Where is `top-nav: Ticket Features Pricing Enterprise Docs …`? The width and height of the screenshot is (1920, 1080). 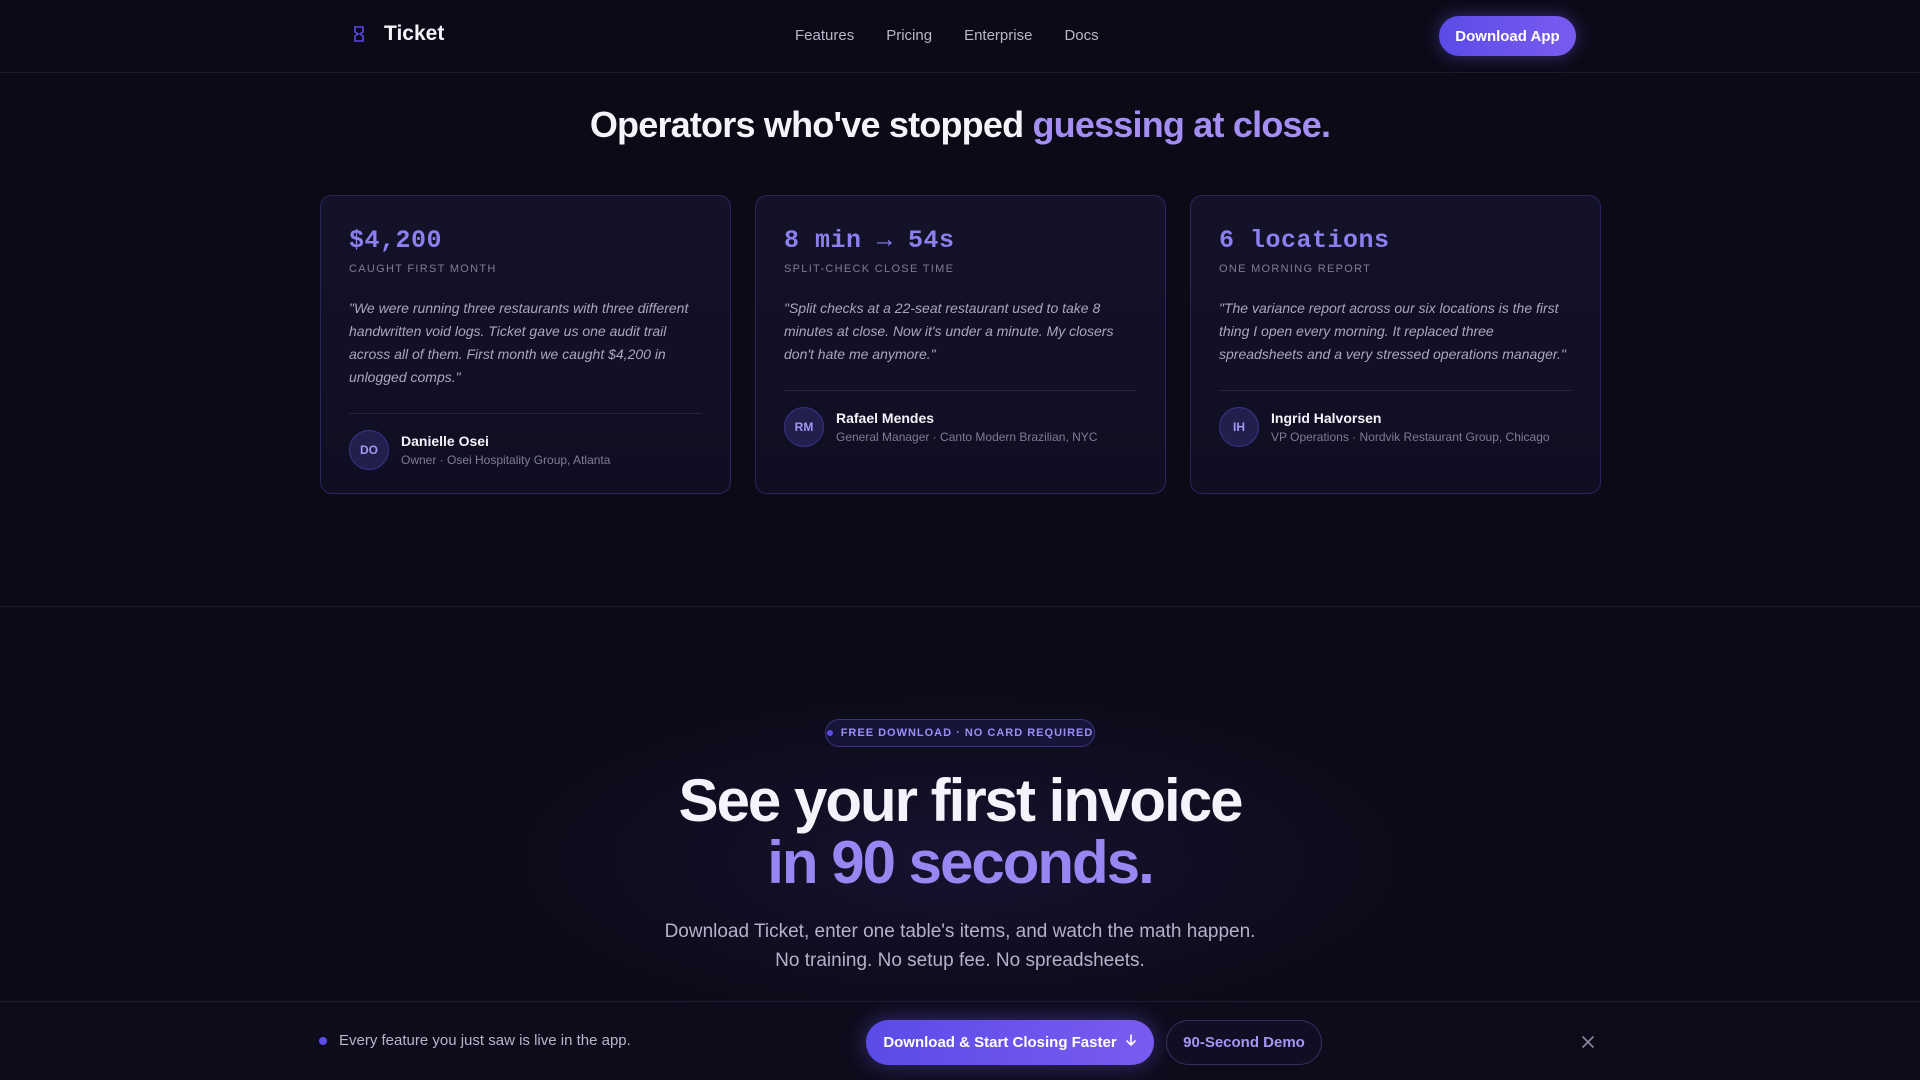
top-nav: Ticket Features Pricing Enterprise Docs … is located at coordinates (960, 36).